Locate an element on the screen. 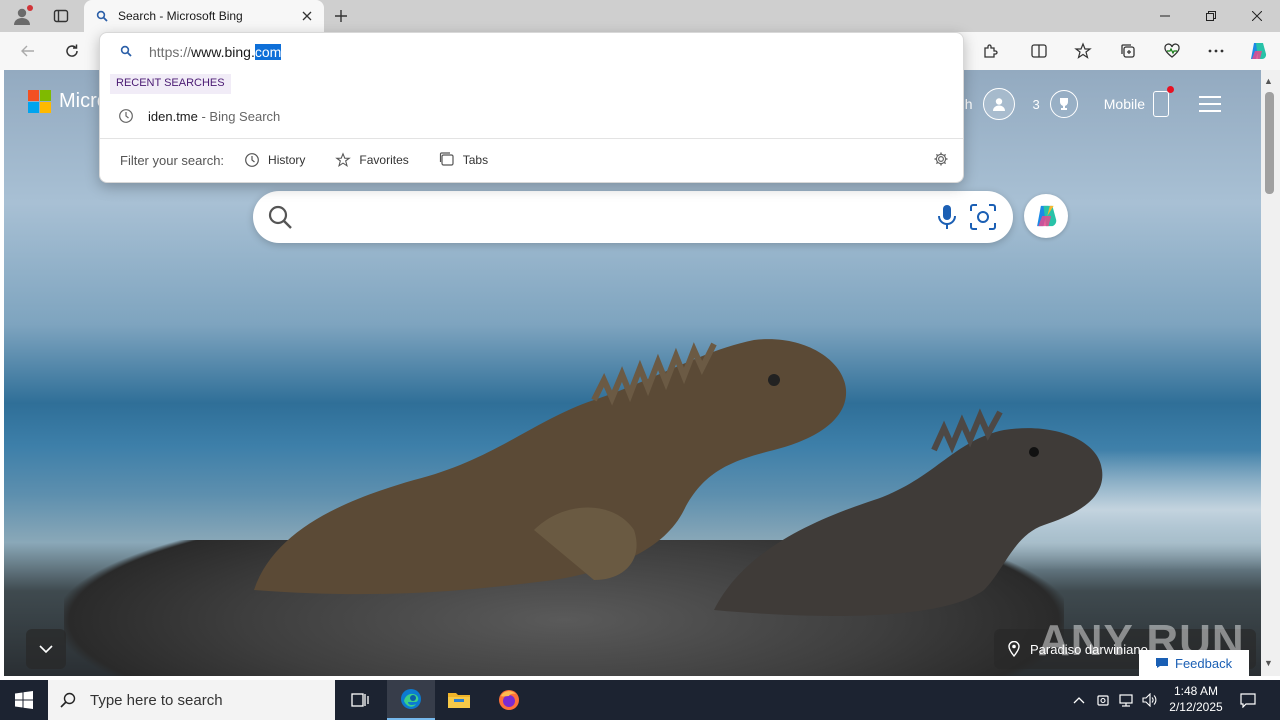 The image size is (1280, 720). taskbar-clock: 1:48 AM 2/12/2025 is located at coordinates (1196, 699).